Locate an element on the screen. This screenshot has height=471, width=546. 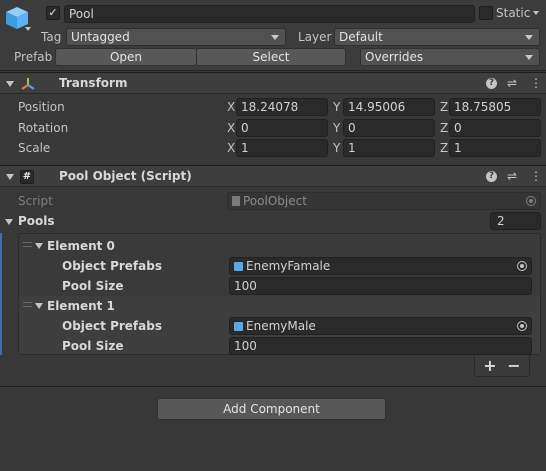
static-dropdown-arrow-icon is located at coordinates (536, 13).